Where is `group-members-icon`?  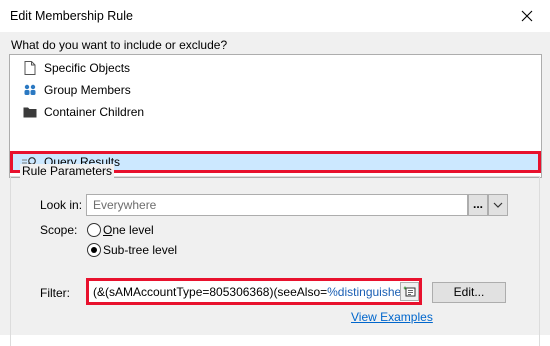 group-members-icon is located at coordinates (30, 90).